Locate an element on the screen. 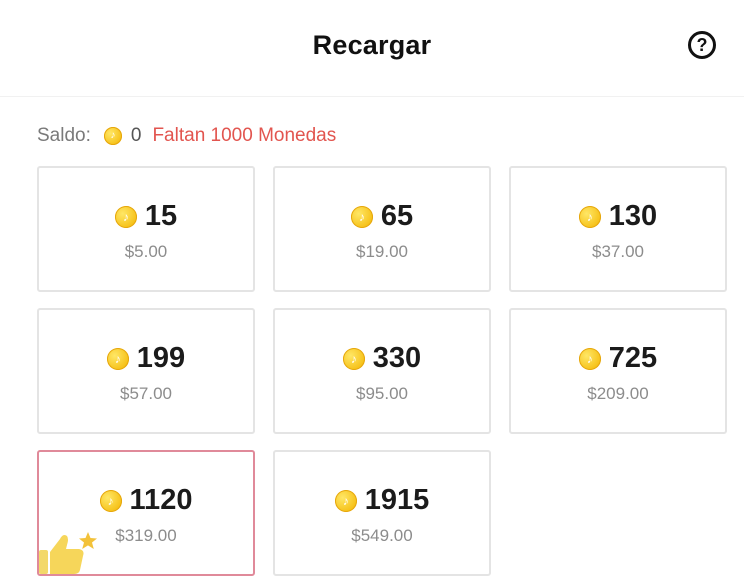 The width and height of the screenshot is (744, 576). package-card-130: ♪ 130 $37.00 is located at coordinates (618, 229).